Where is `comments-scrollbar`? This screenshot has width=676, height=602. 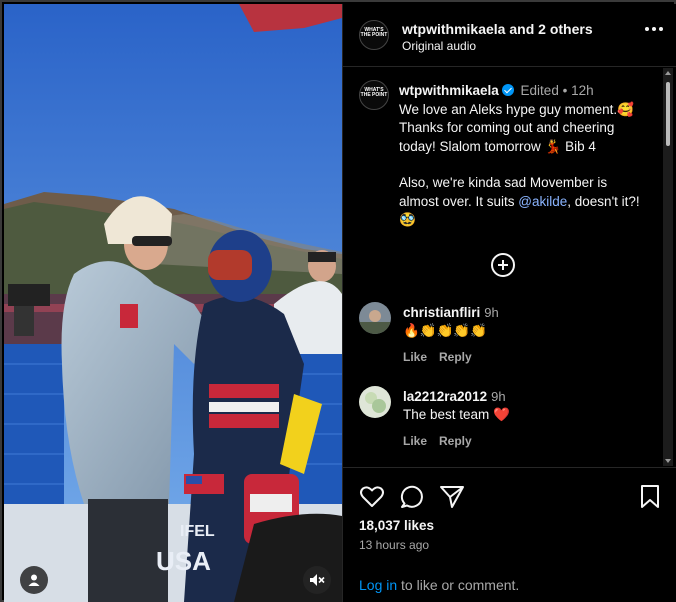 comments-scrollbar is located at coordinates (668, 267).